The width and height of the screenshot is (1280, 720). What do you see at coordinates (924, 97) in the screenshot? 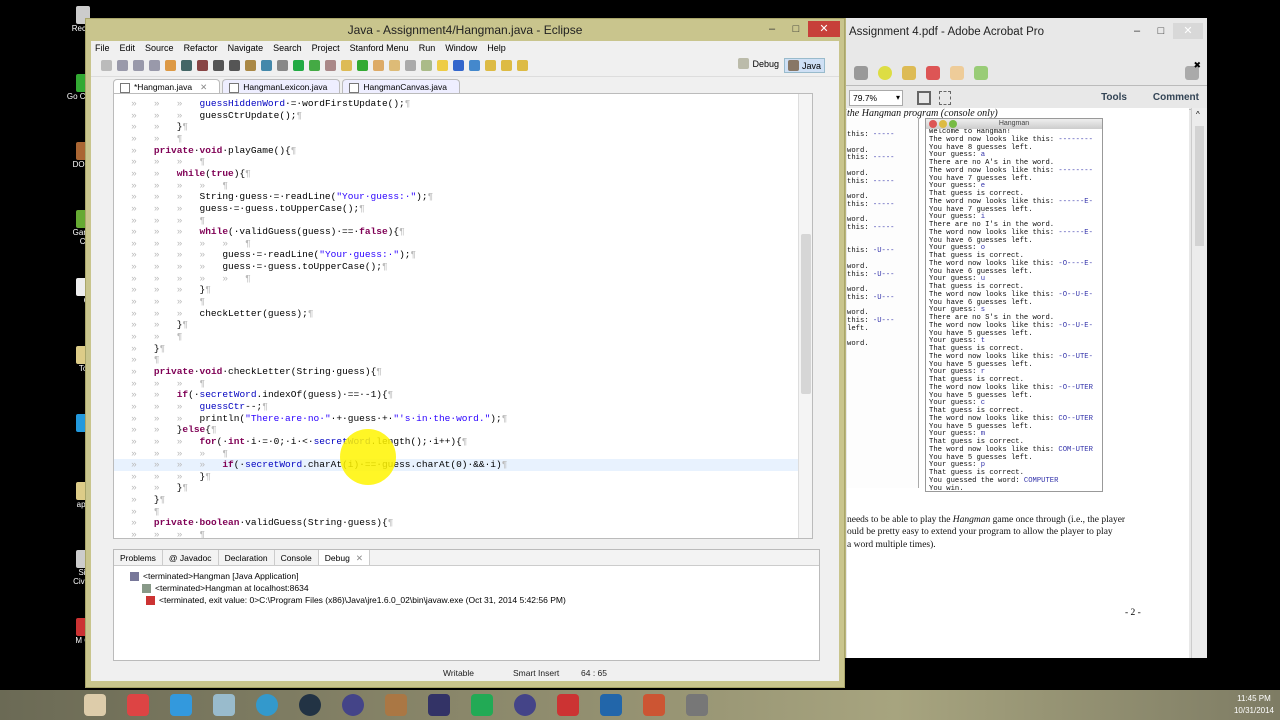
I see `fit-page-icon` at bounding box center [924, 97].